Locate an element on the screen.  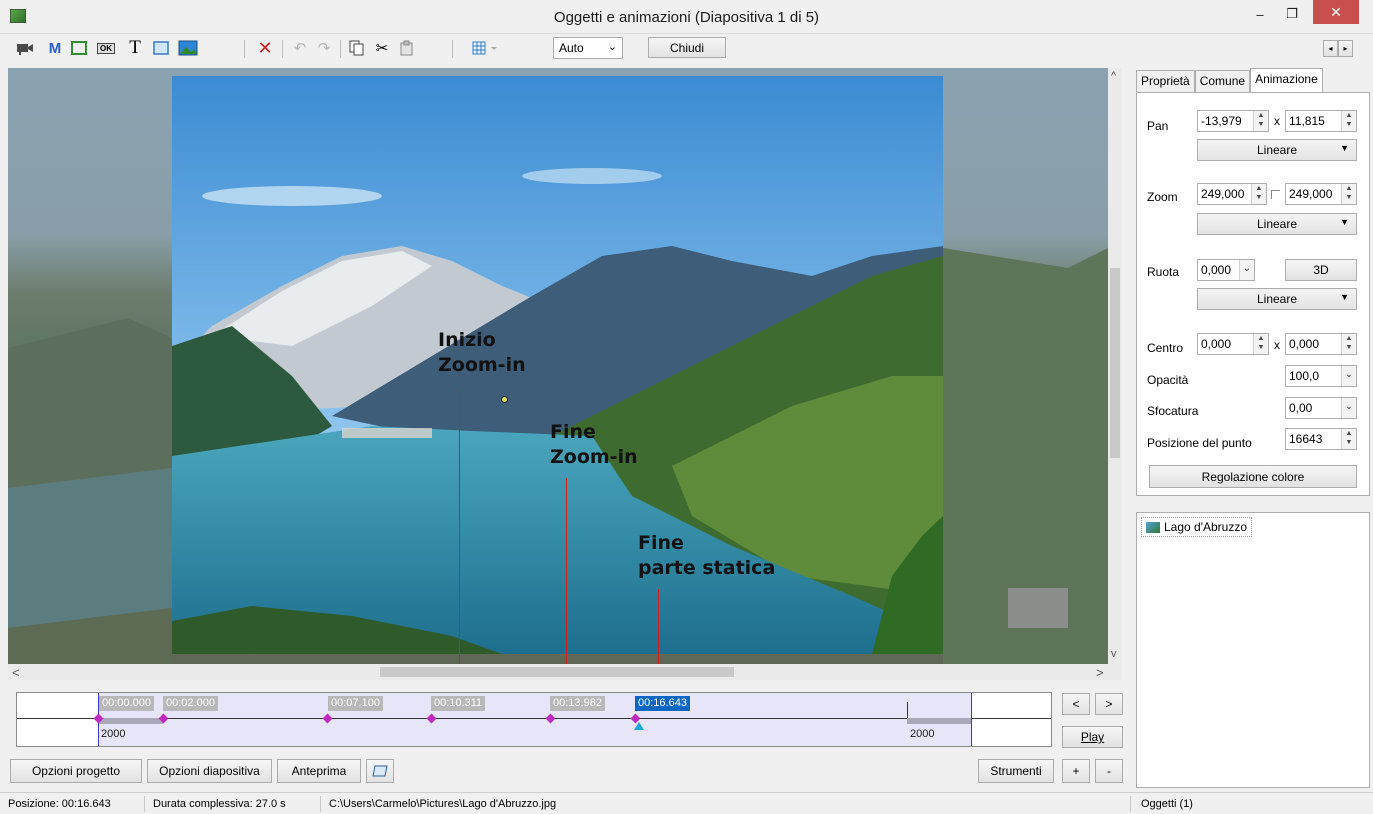
color-adjust-button: Regolazione colore is located at coordinates (1253, 476).